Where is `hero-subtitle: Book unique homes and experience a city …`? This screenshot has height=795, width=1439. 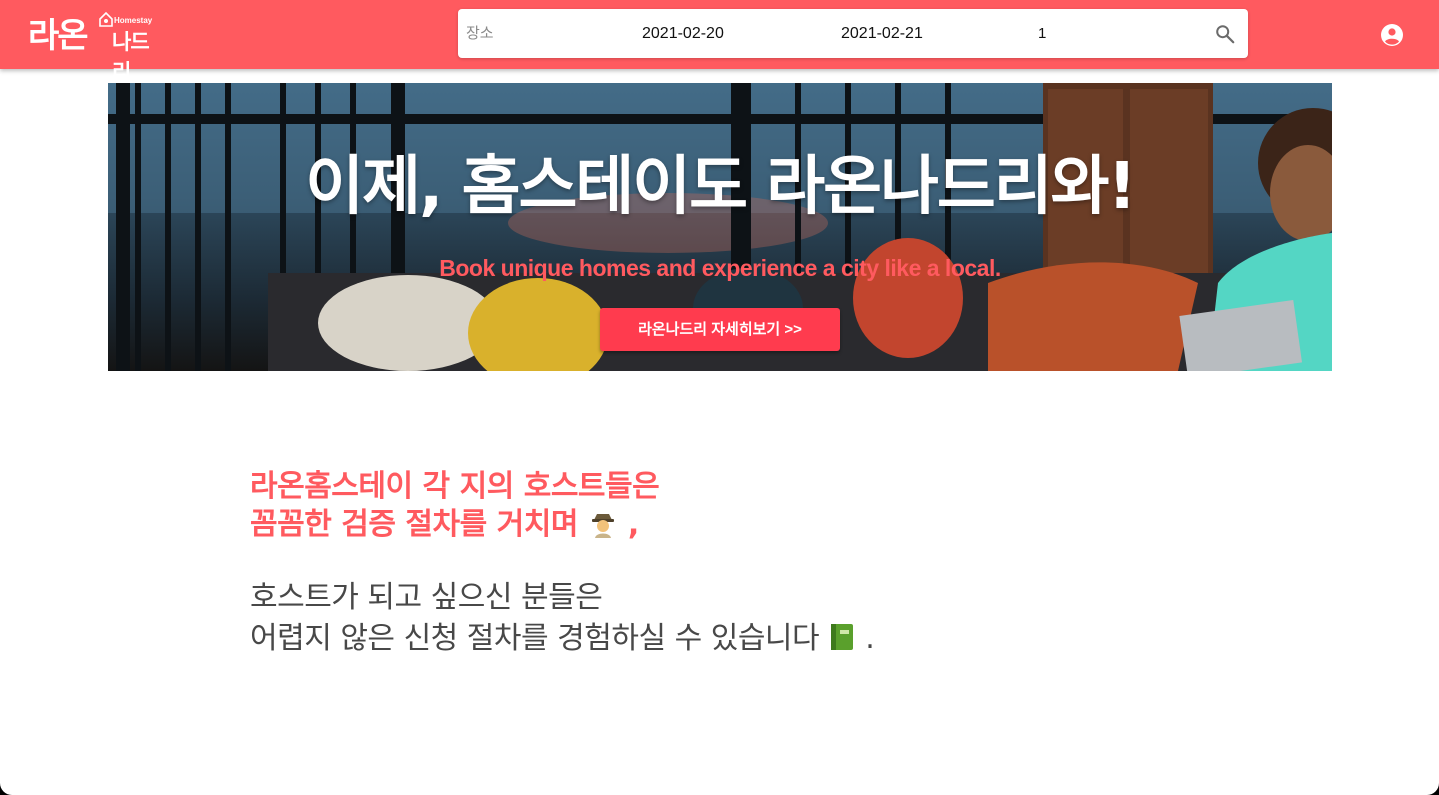 hero-subtitle: Book unique homes and experience a city … is located at coordinates (720, 268).